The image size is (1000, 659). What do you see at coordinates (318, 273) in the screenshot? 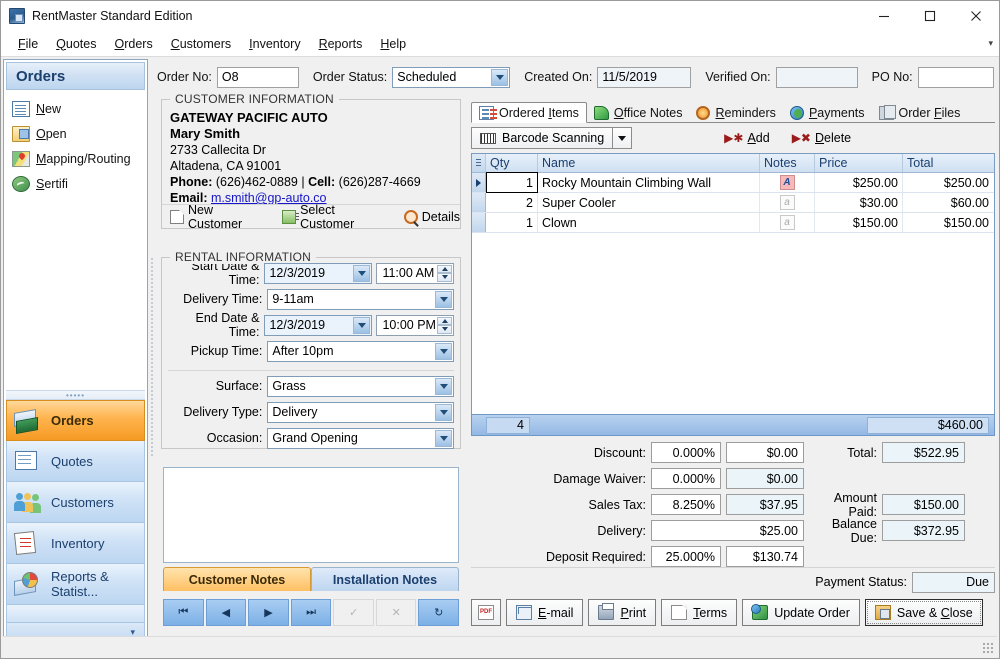
I see `start-date-input: 12/3/2019` at bounding box center [318, 273].